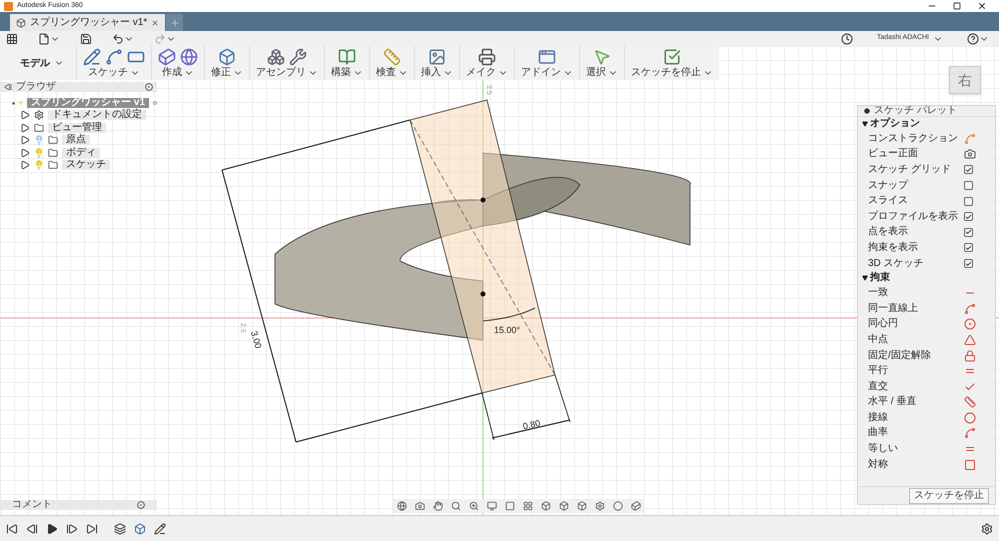 The width and height of the screenshot is (999, 541). What do you see at coordinates (402, 506) in the screenshot?
I see `orbit-icon` at bounding box center [402, 506].